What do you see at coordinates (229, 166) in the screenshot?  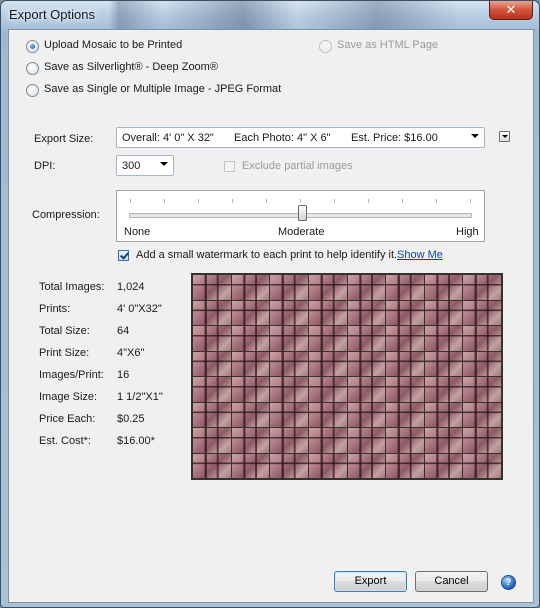 I see `exclude-partial-checkbox` at bounding box center [229, 166].